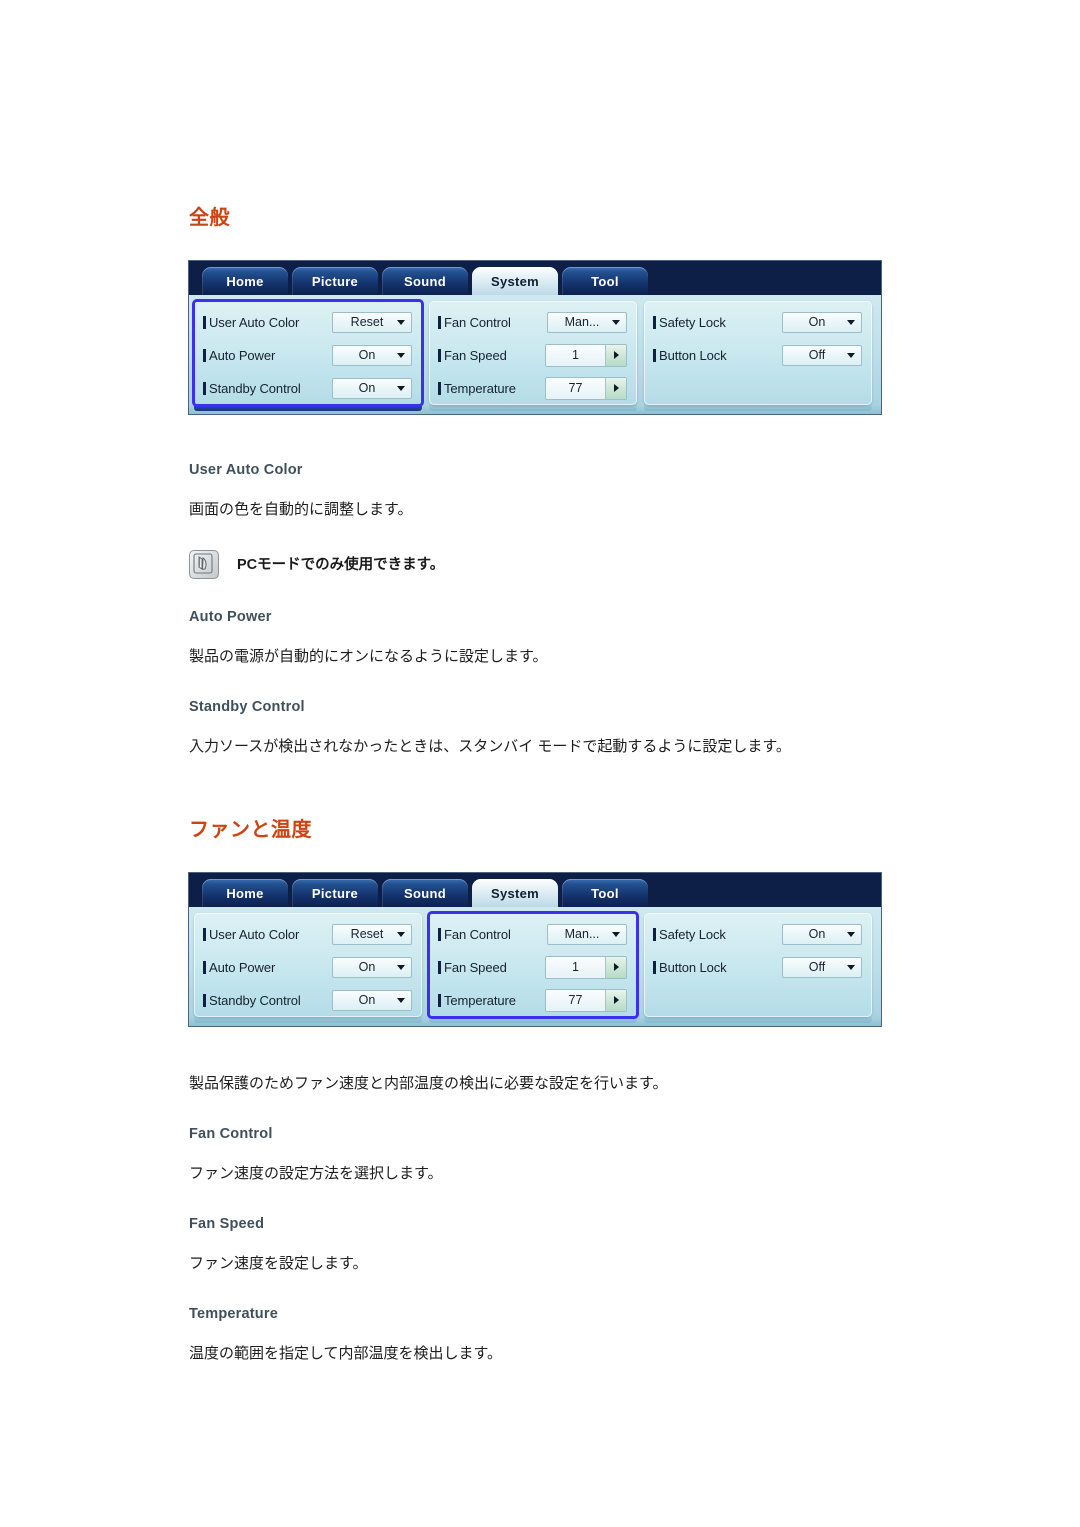  What do you see at coordinates (477, 322) in the screenshot?
I see `osd-label: Fan Control` at bounding box center [477, 322].